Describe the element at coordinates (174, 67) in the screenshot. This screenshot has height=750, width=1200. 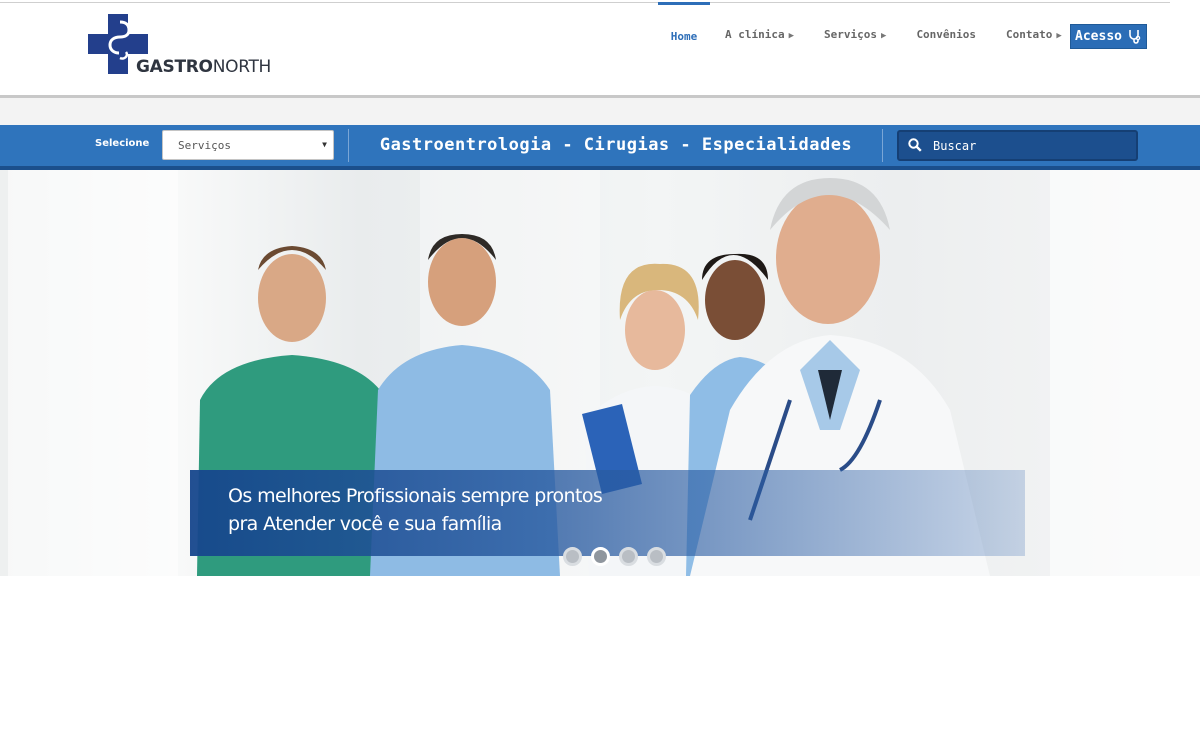
I see `logo-wordmark-bold: GASTRO` at that location.